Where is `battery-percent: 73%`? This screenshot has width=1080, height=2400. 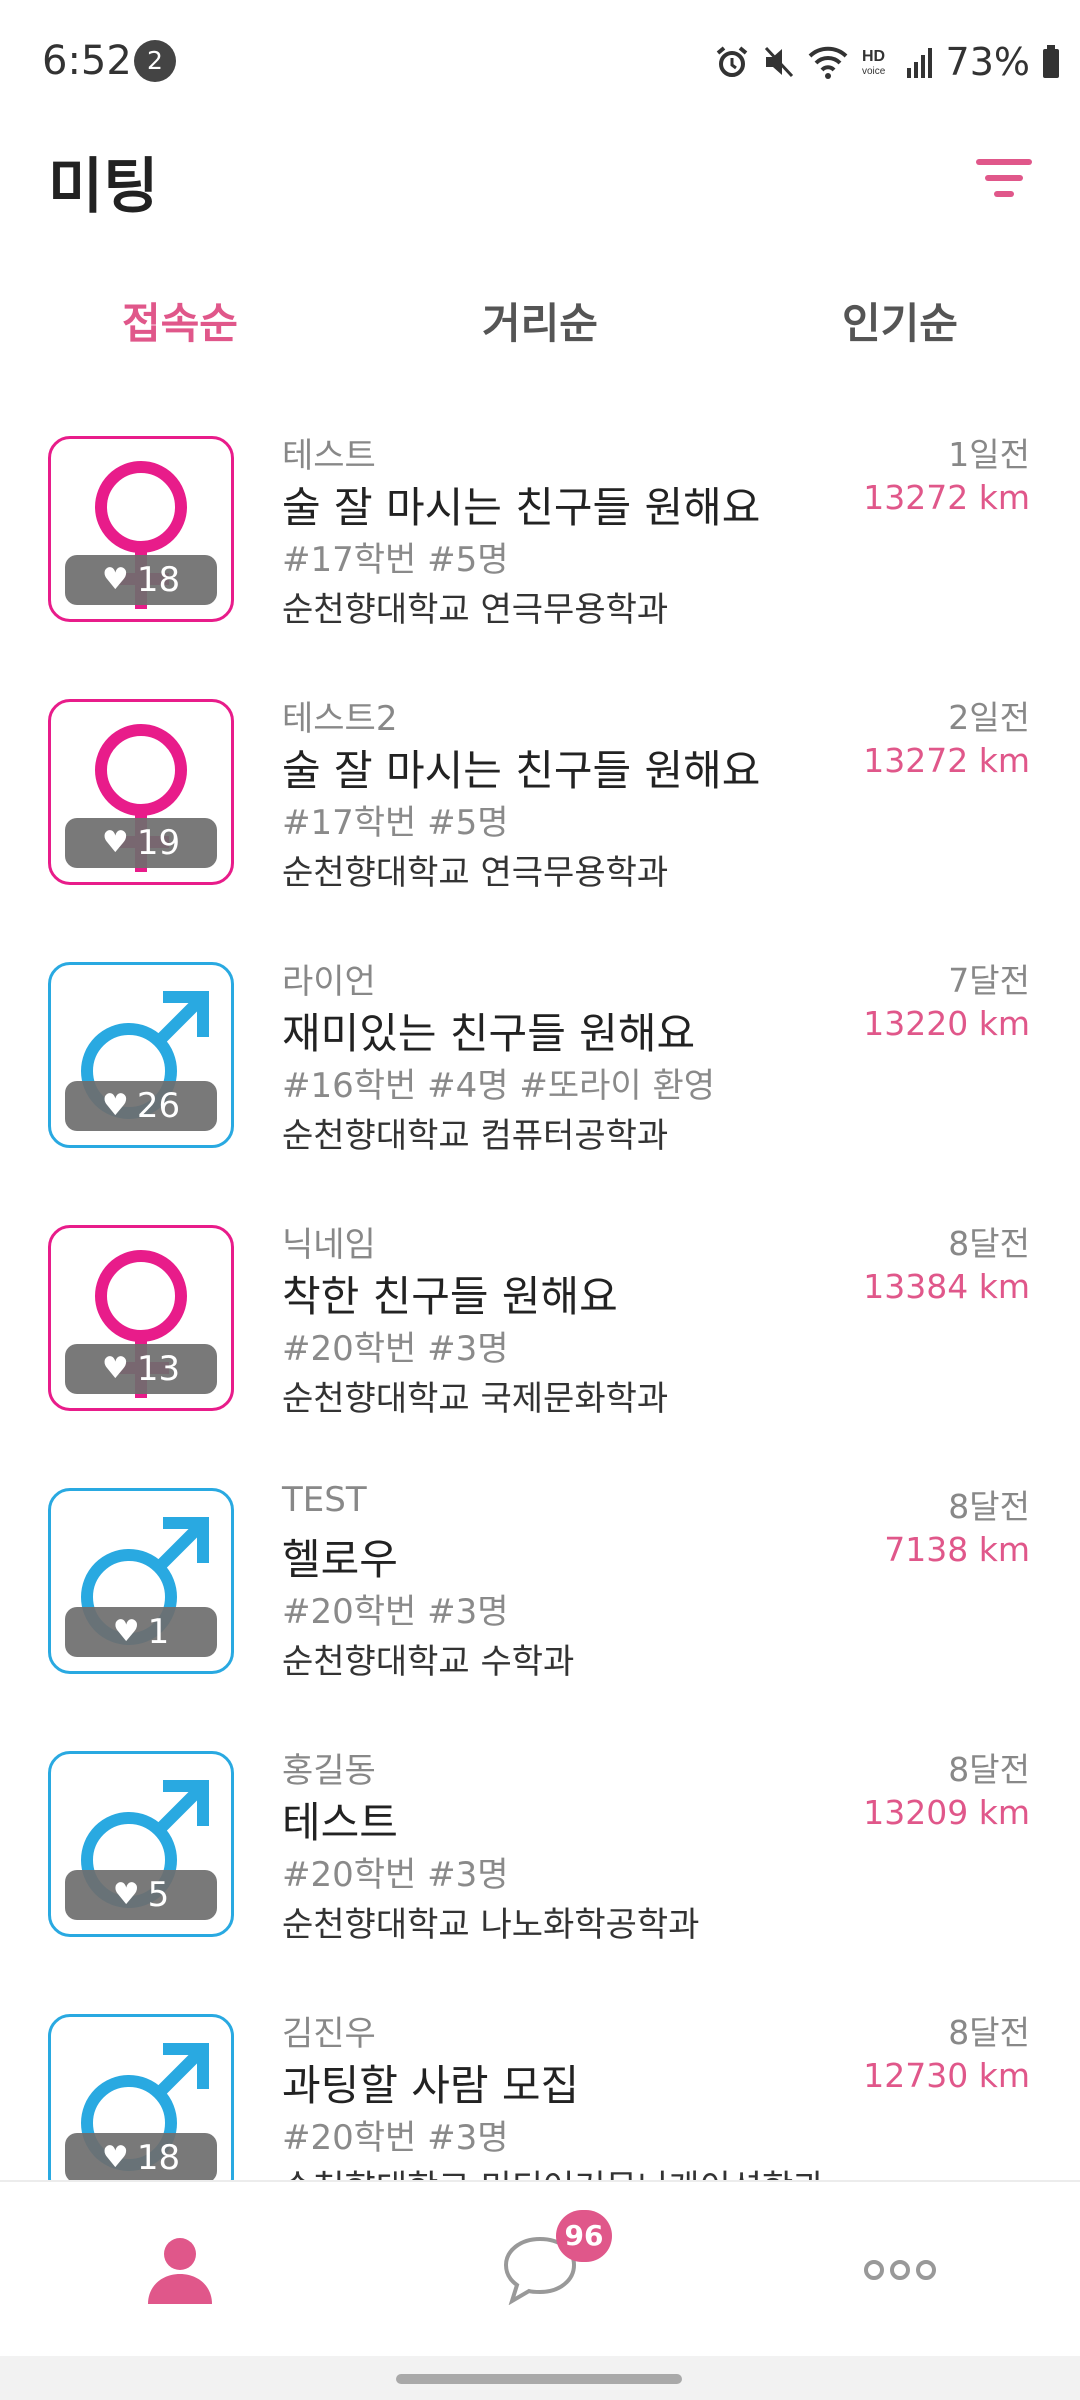
battery-percent: 73% is located at coordinates (987, 62).